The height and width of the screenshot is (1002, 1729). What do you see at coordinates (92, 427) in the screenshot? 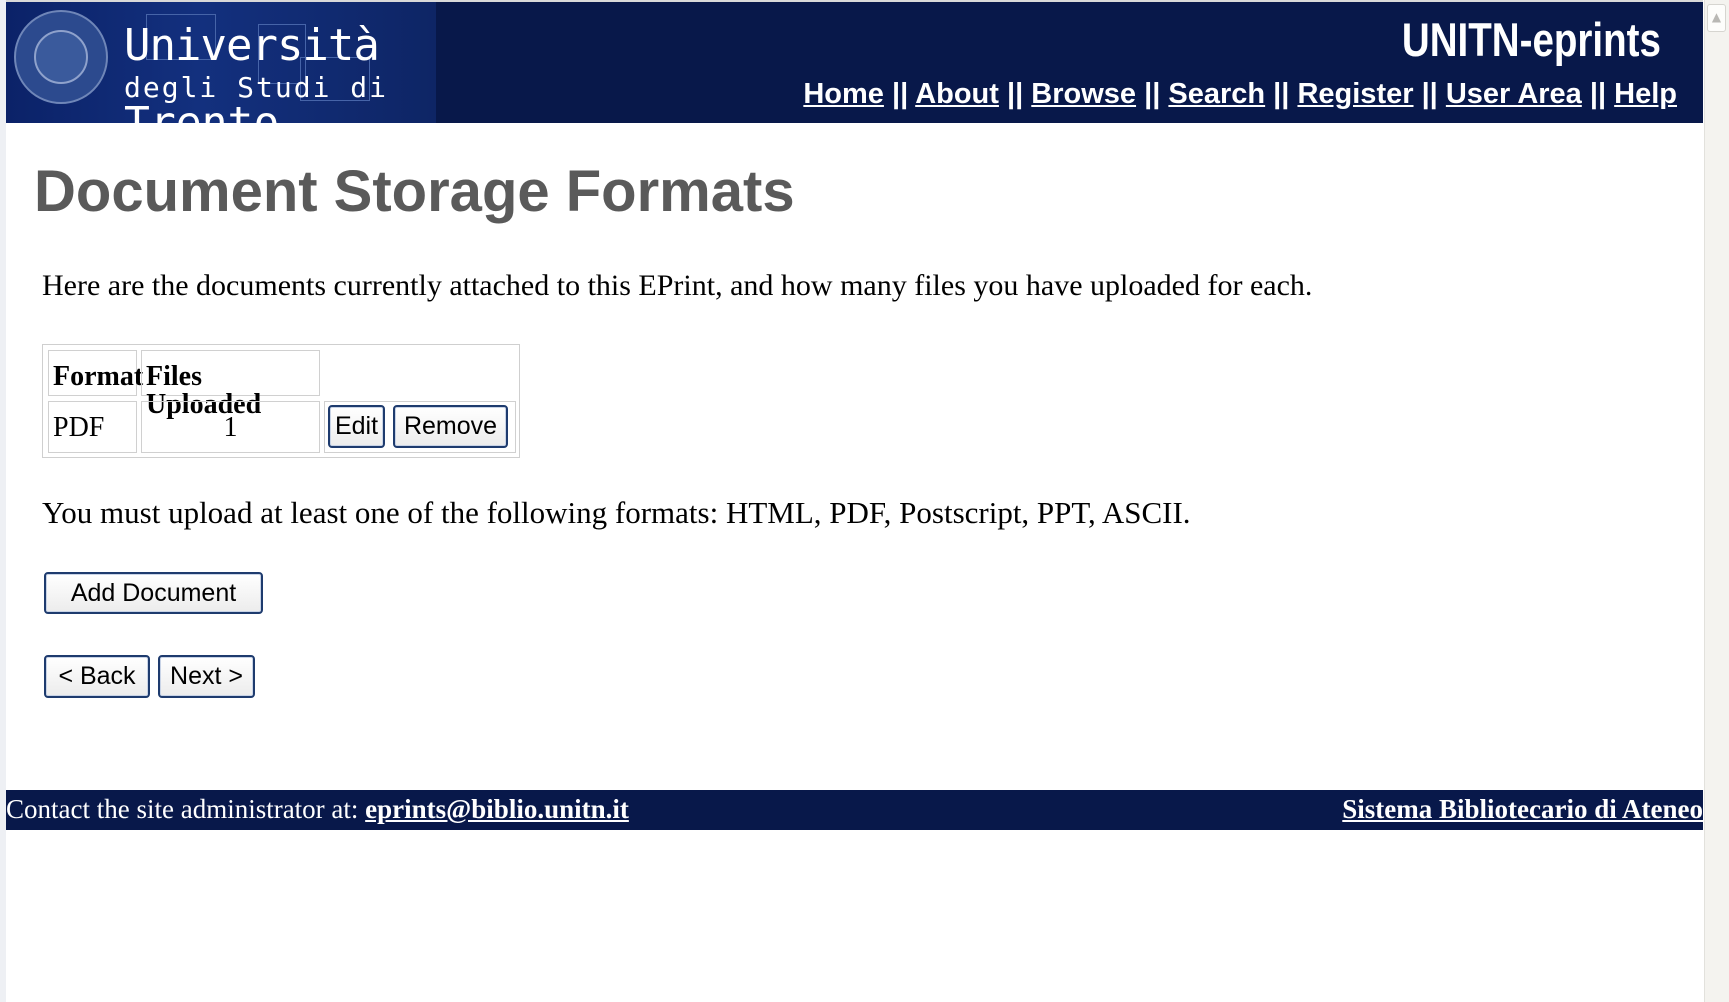
I see `format-cell: PDF` at bounding box center [92, 427].